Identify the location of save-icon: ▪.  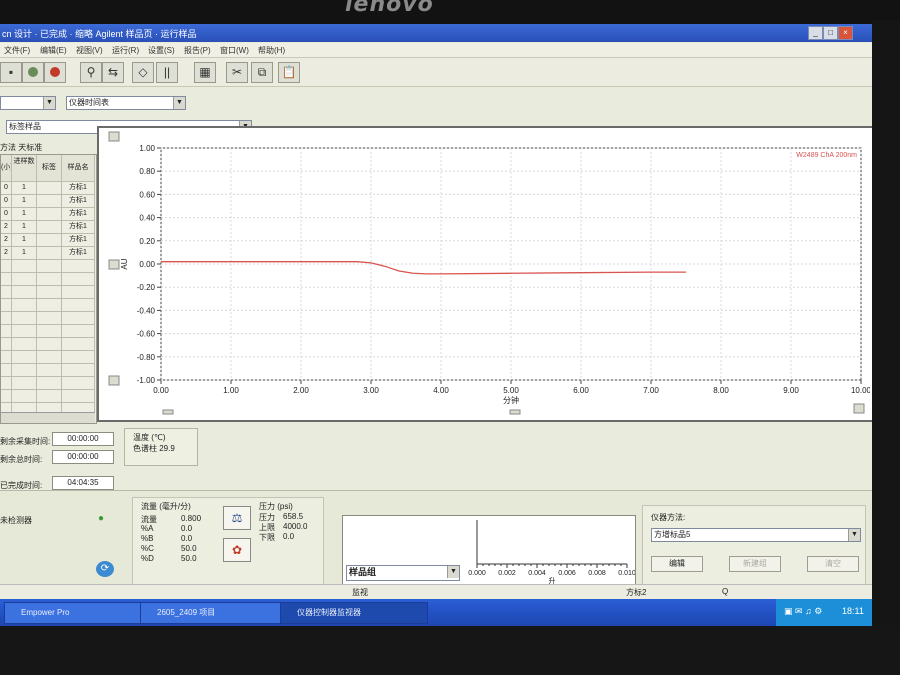
(11, 72).